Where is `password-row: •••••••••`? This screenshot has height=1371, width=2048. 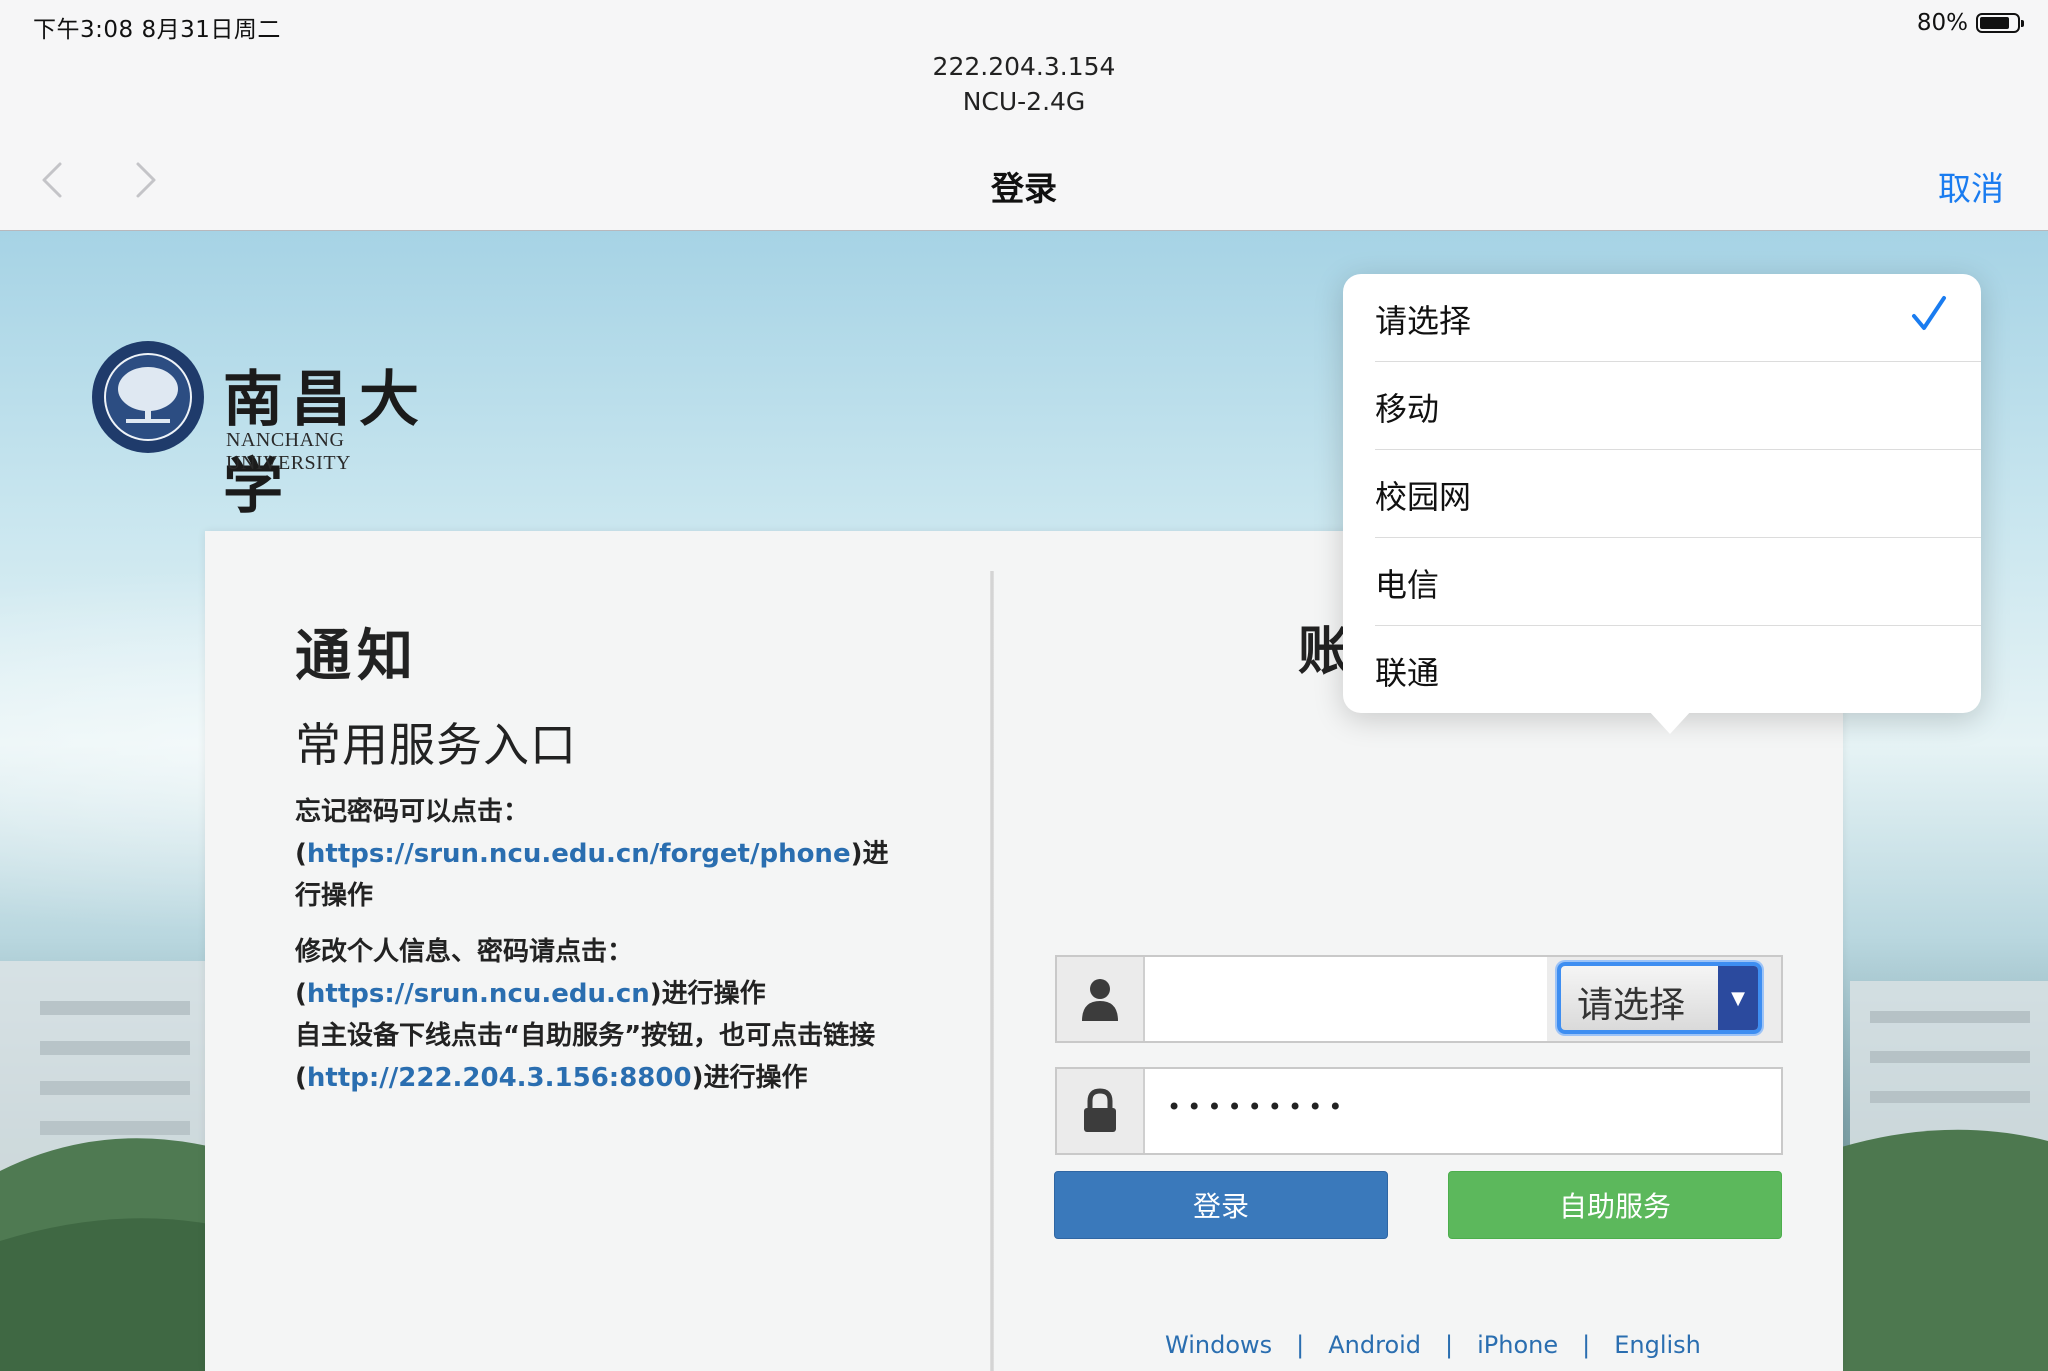
password-row: ••••••••• is located at coordinates (1419, 1111).